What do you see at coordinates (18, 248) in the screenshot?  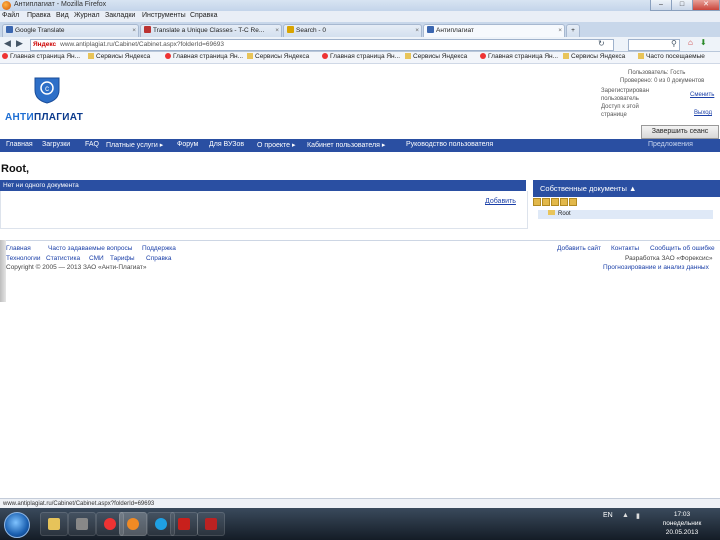 I see `footer-home-link: Главная` at bounding box center [18, 248].